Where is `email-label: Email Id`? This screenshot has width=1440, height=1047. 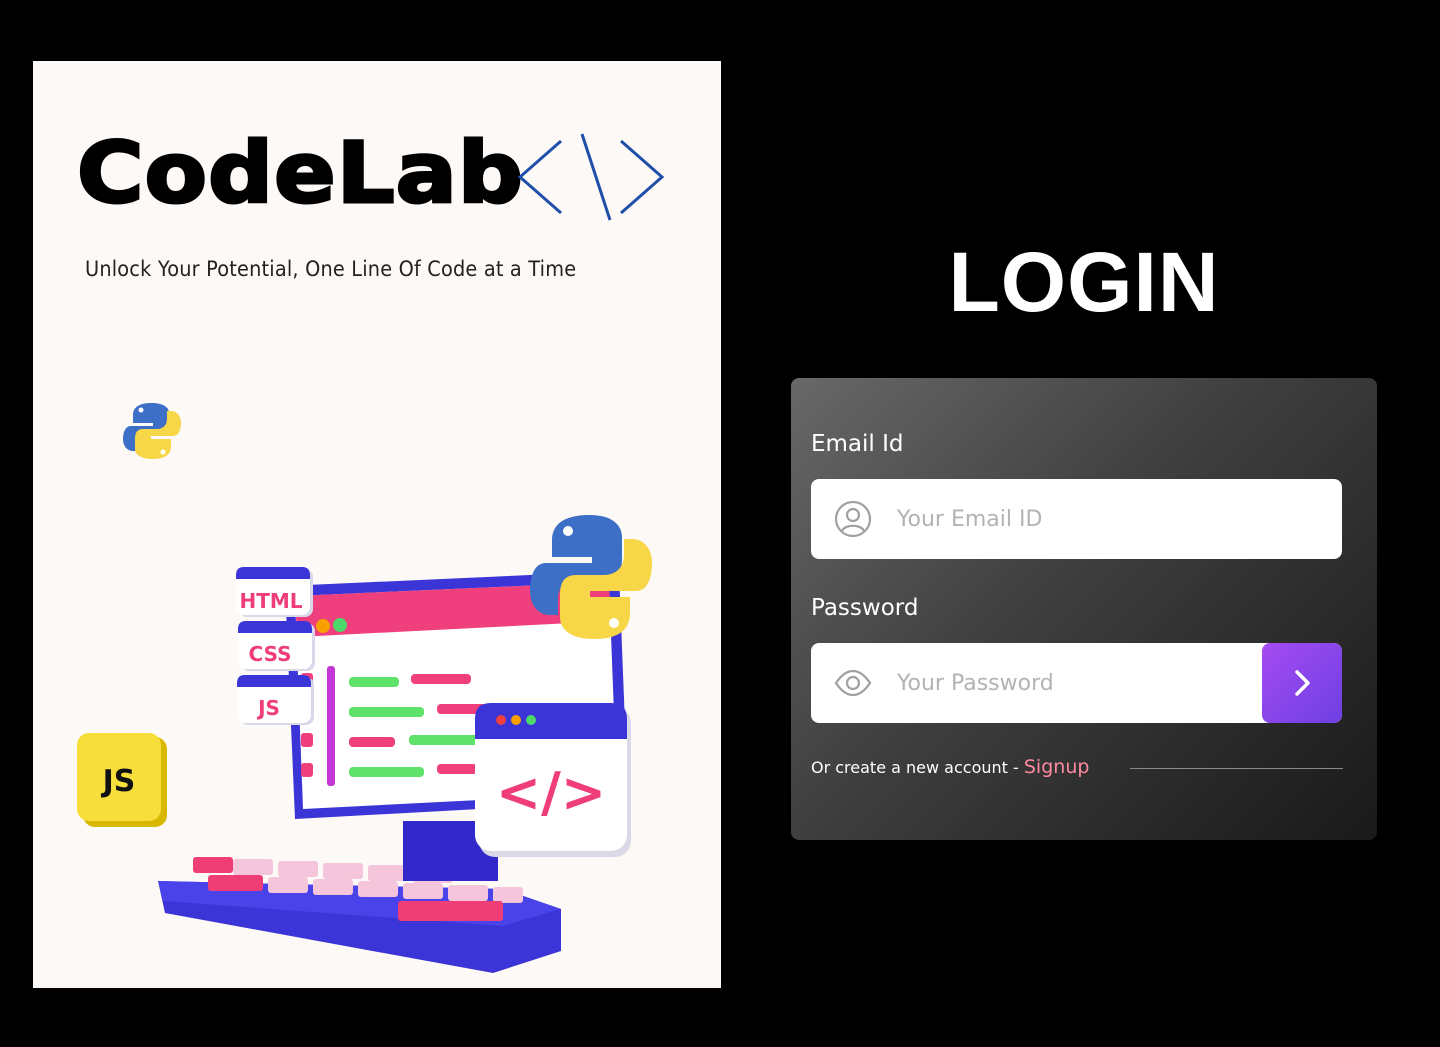
email-label: Email Id is located at coordinates (857, 444).